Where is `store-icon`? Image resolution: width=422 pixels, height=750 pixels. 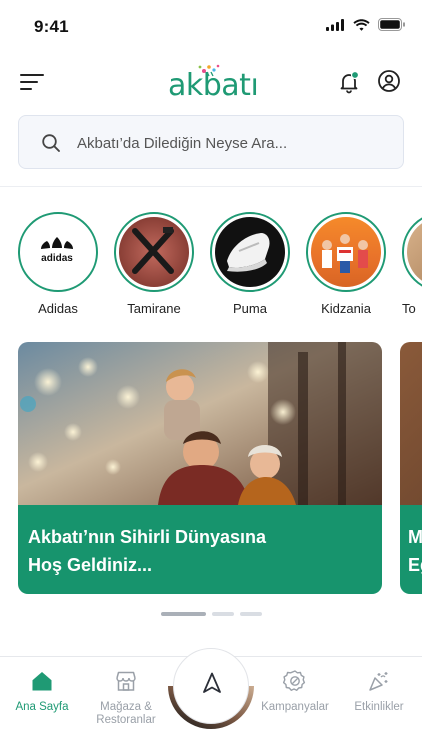 store-icon is located at coordinates (126, 681).